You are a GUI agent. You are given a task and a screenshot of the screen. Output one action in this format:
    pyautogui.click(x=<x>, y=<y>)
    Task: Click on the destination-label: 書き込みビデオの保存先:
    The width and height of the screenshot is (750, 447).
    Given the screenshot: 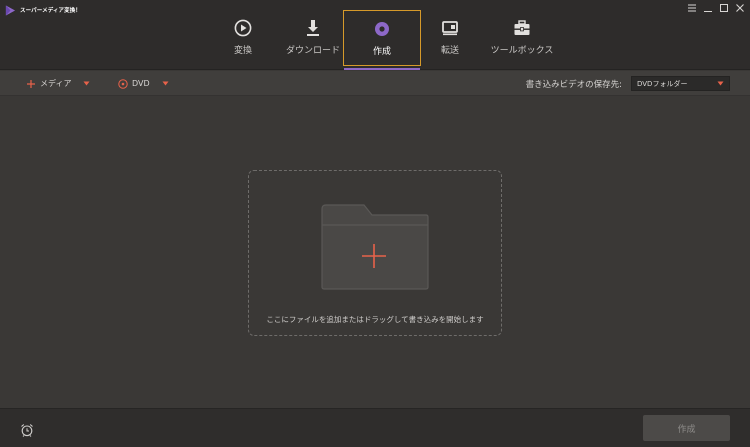 What is the action you would take?
    pyautogui.click(x=573, y=84)
    